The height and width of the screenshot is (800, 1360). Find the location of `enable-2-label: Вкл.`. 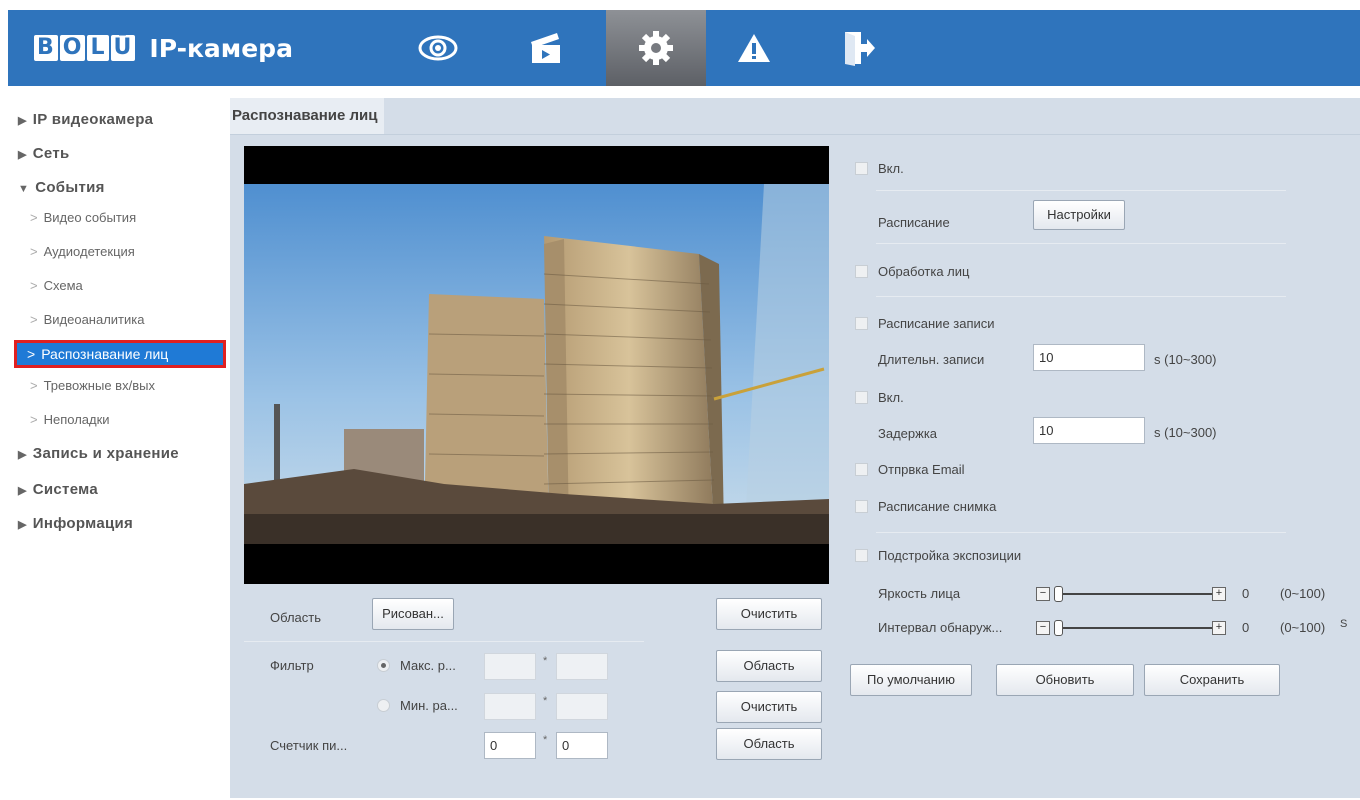

enable-2-label: Вкл. is located at coordinates (891, 397).